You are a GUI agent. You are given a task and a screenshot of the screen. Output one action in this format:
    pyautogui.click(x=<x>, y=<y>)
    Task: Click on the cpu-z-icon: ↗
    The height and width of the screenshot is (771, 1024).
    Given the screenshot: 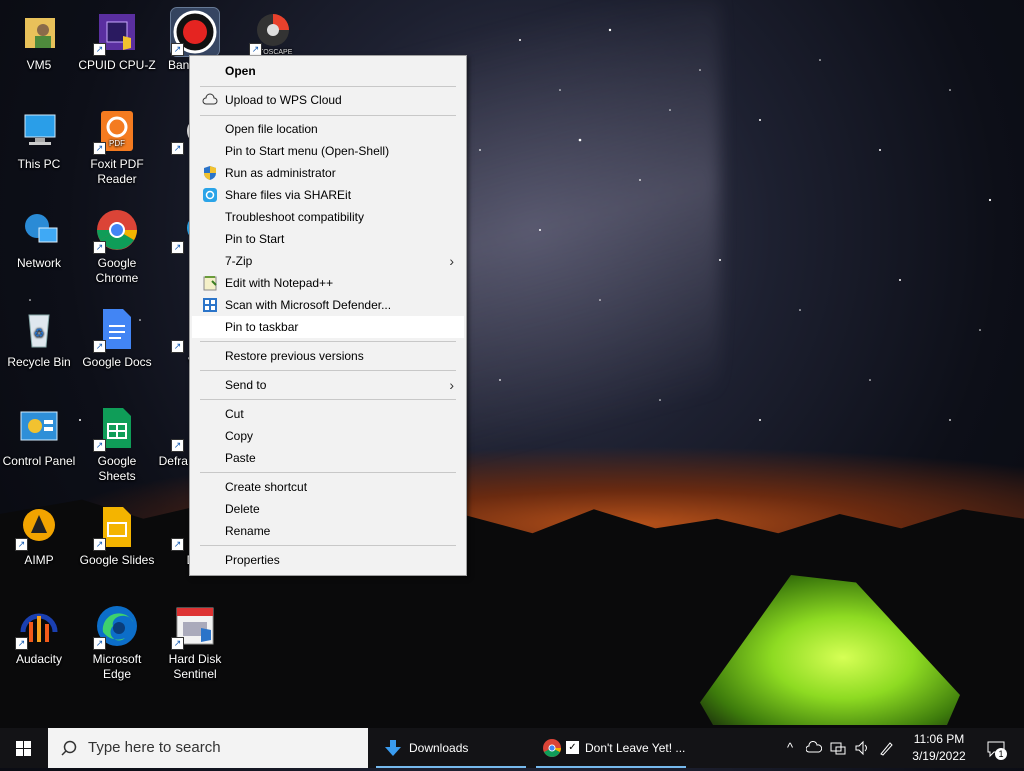 What is the action you would take?
    pyautogui.click(x=117, y=32)
    